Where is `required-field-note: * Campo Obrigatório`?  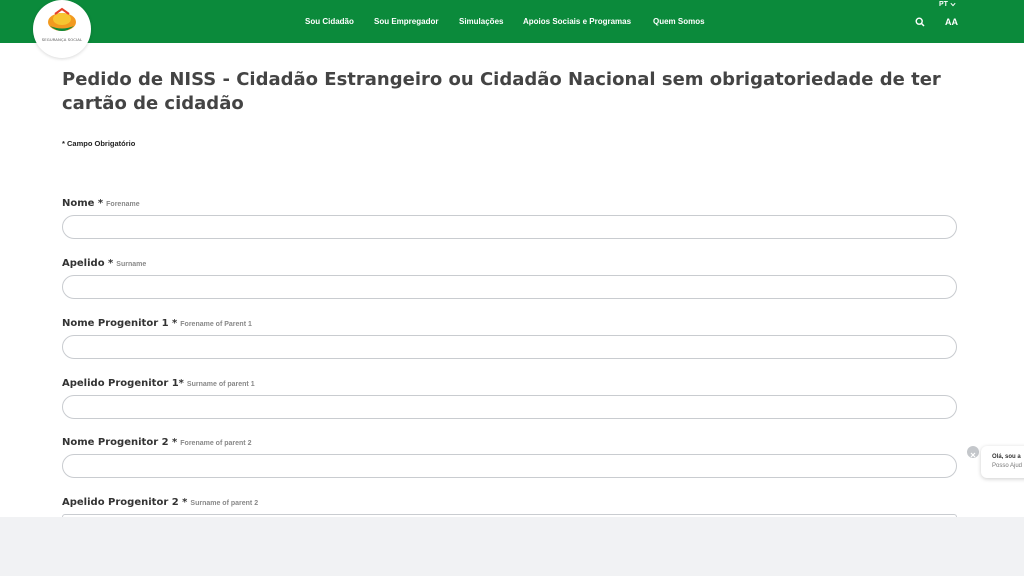
required-field-note: * Campo Obrigatório is located at coordinates (99, 143).